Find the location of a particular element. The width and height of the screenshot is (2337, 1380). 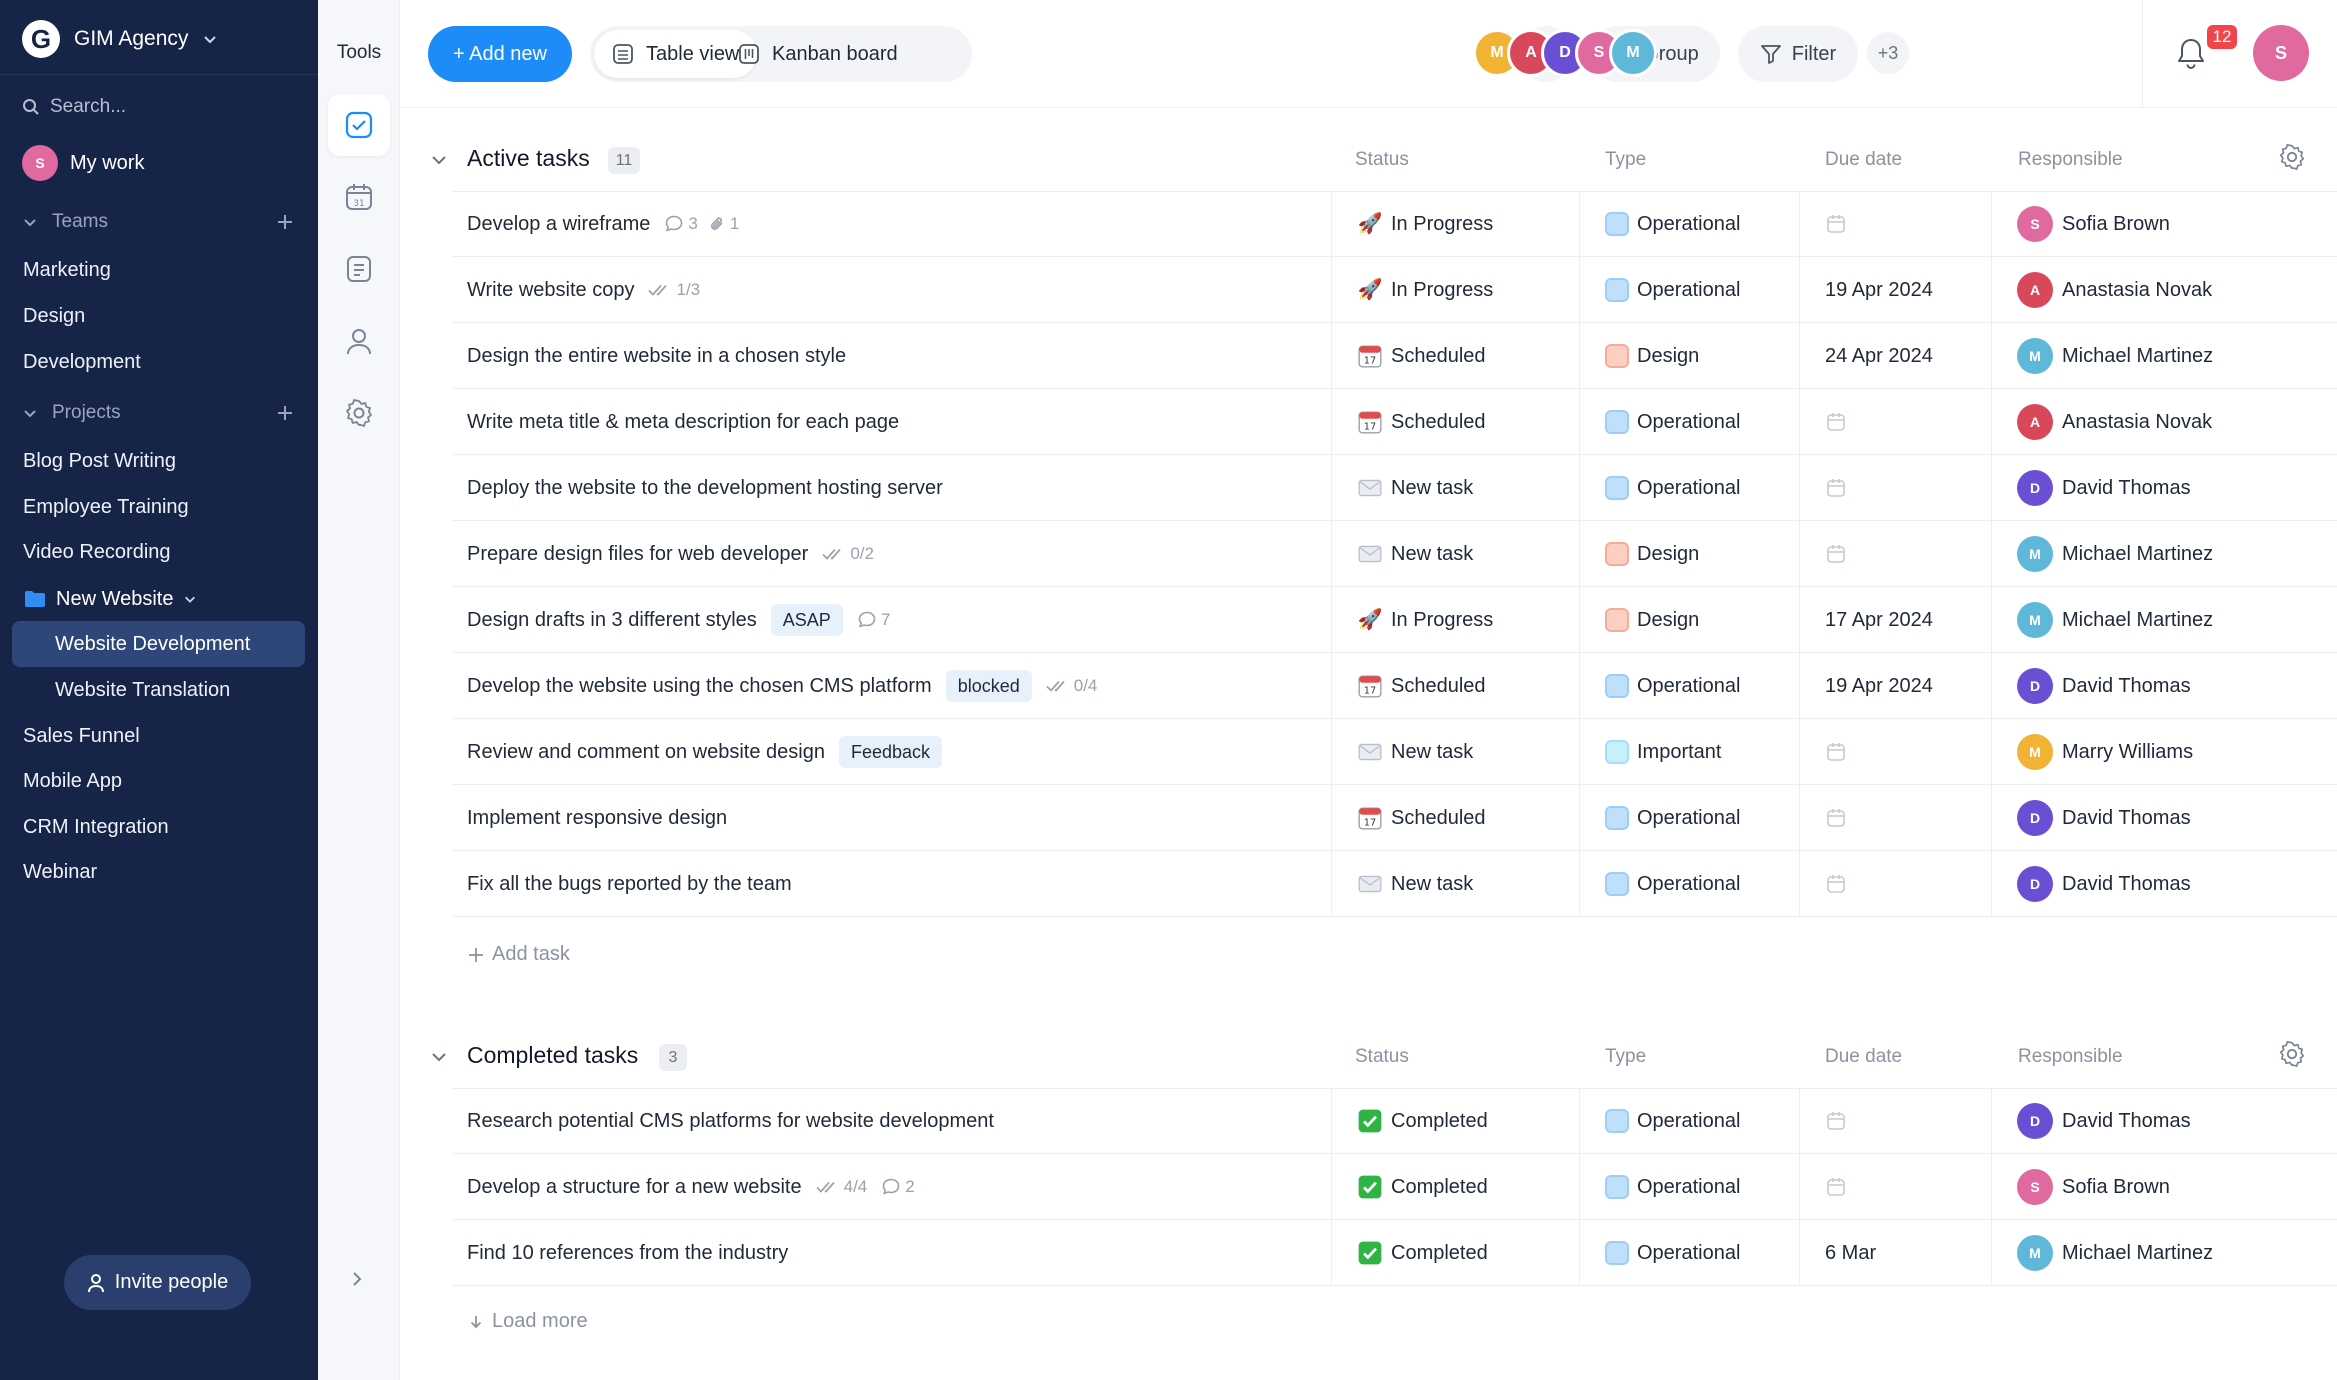

filter-button: Filter is located at coordinates (1798, 54).